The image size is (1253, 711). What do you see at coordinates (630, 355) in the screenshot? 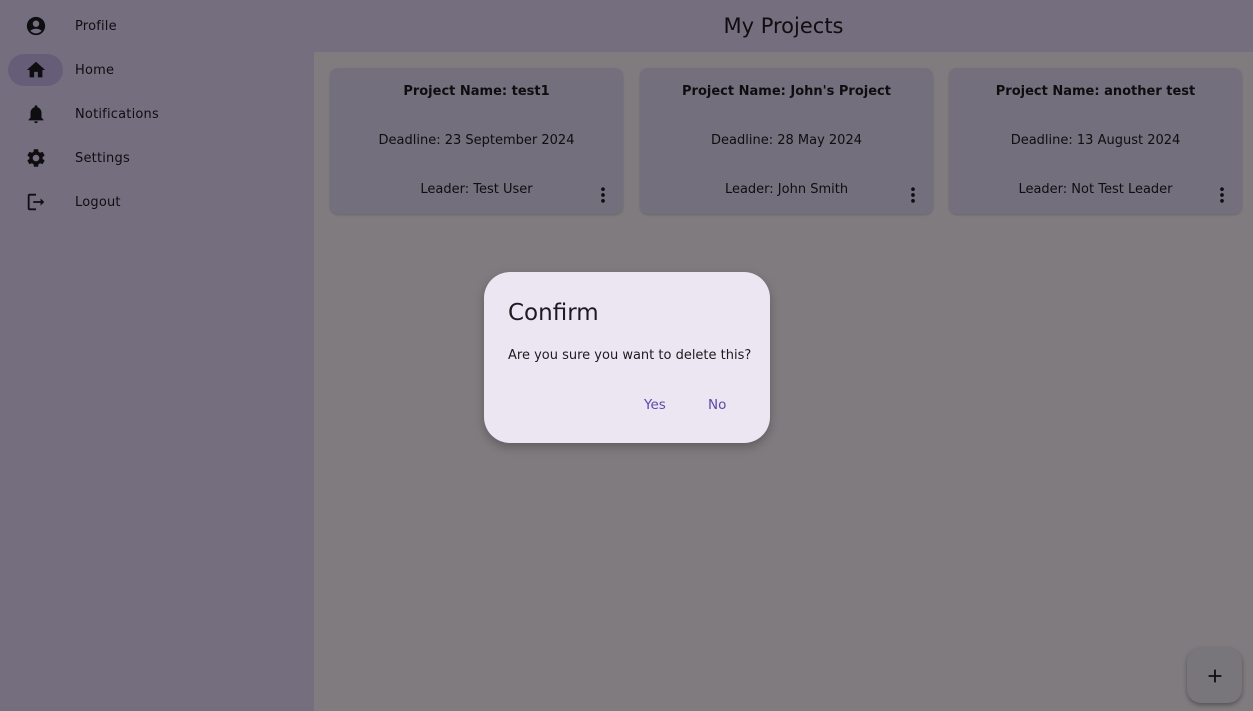
I see `dialog-message: Are you sure you want to delete this?` at bounding box center [630, 355].